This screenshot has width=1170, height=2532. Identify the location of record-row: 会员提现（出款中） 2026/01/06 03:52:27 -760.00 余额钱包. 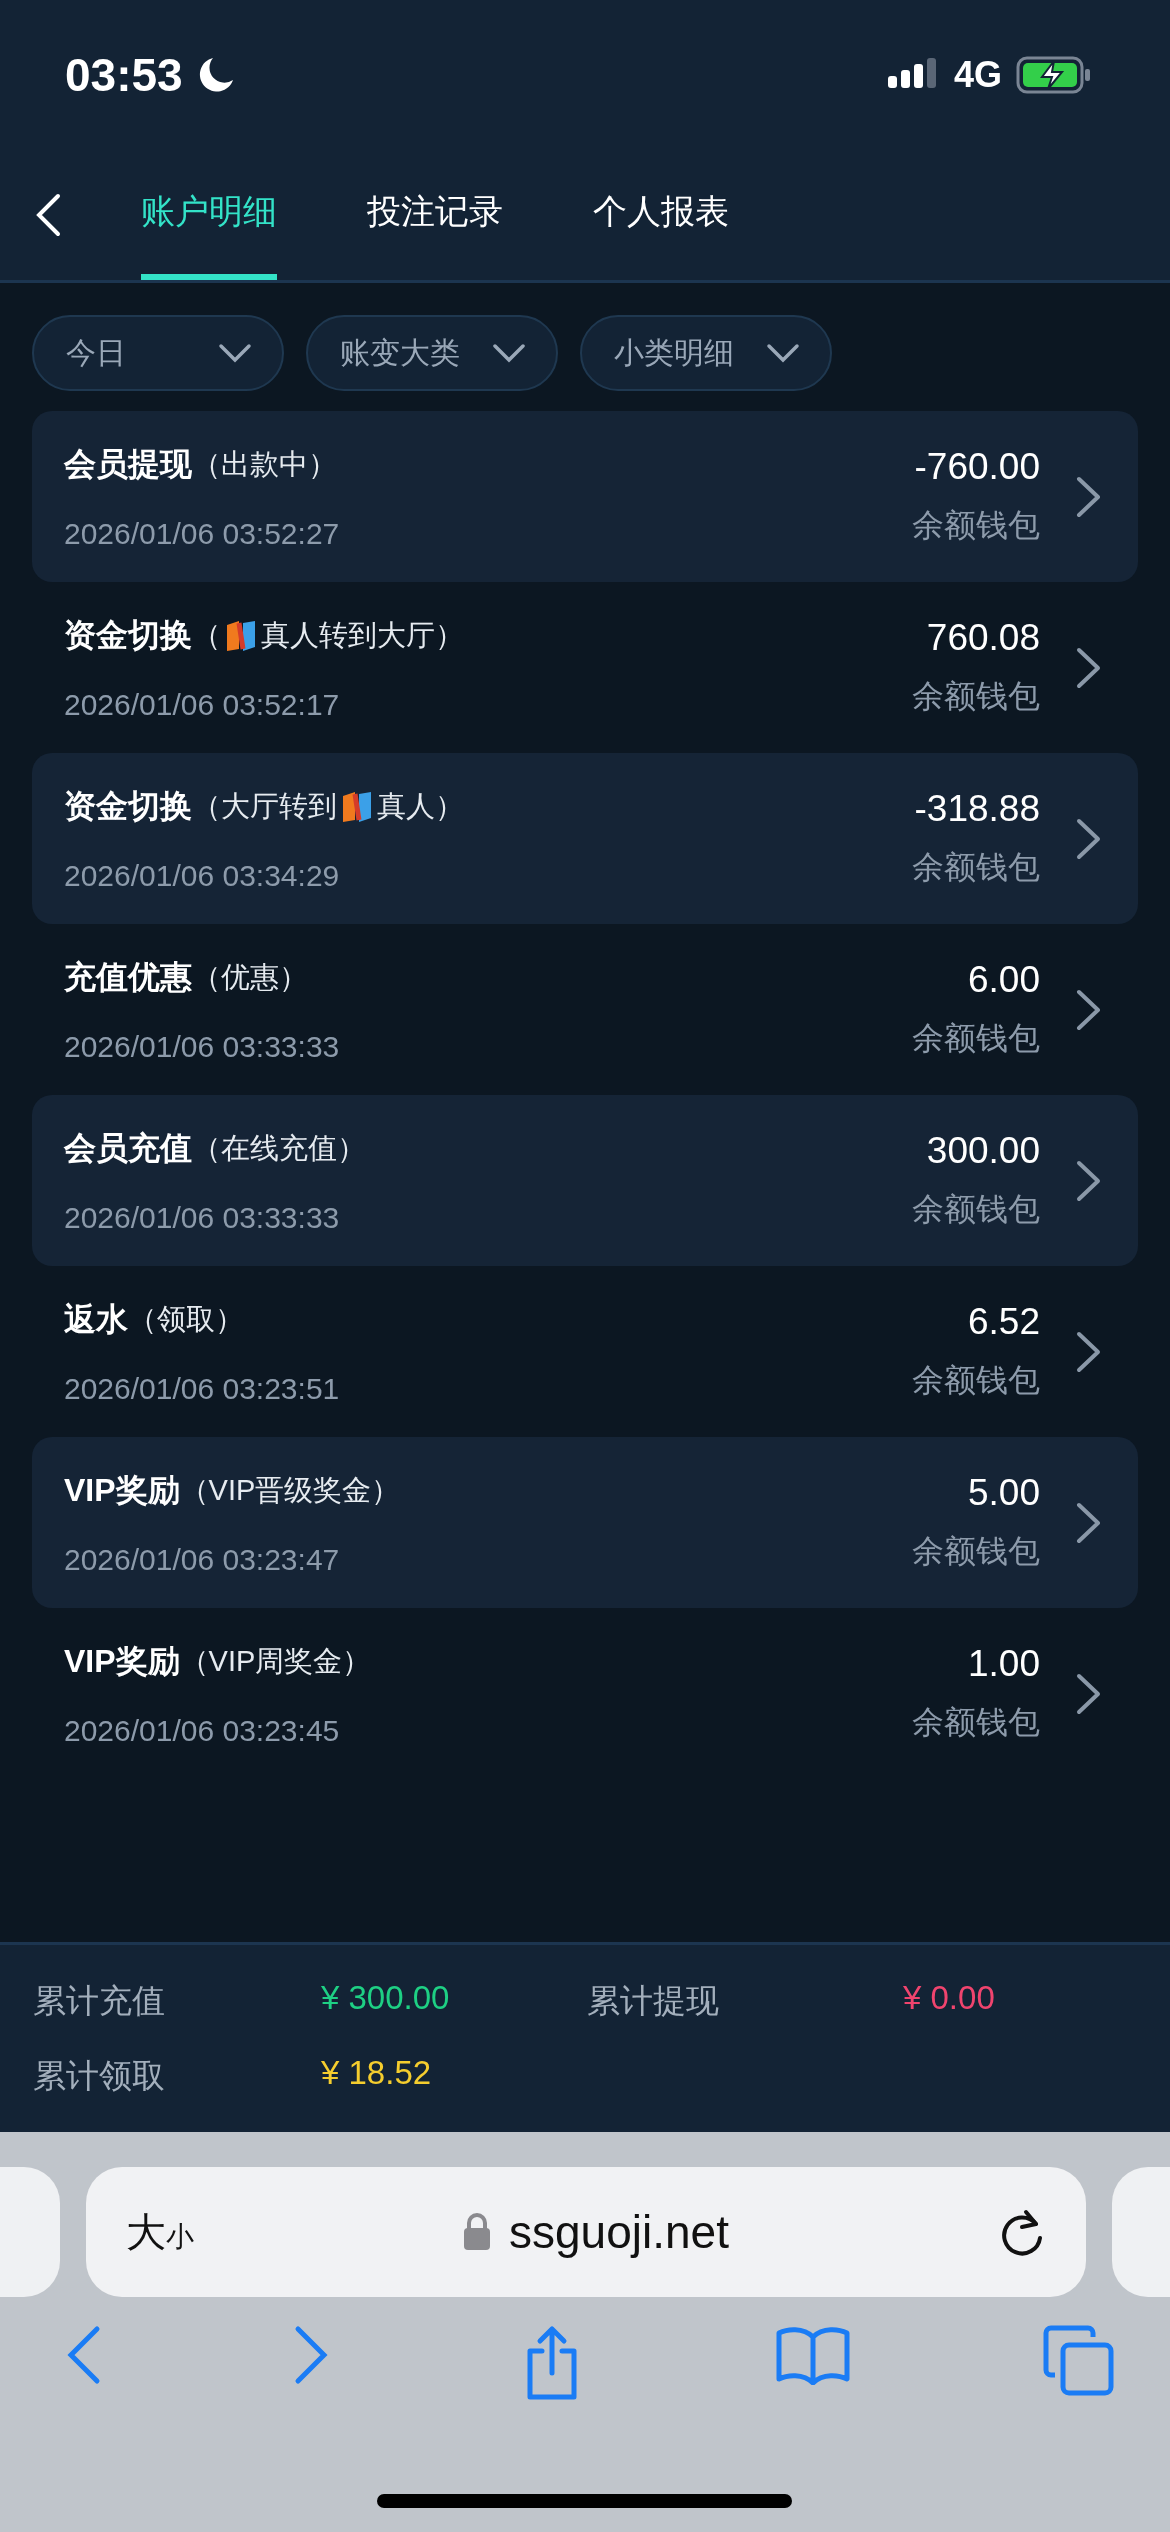
(585, 496).